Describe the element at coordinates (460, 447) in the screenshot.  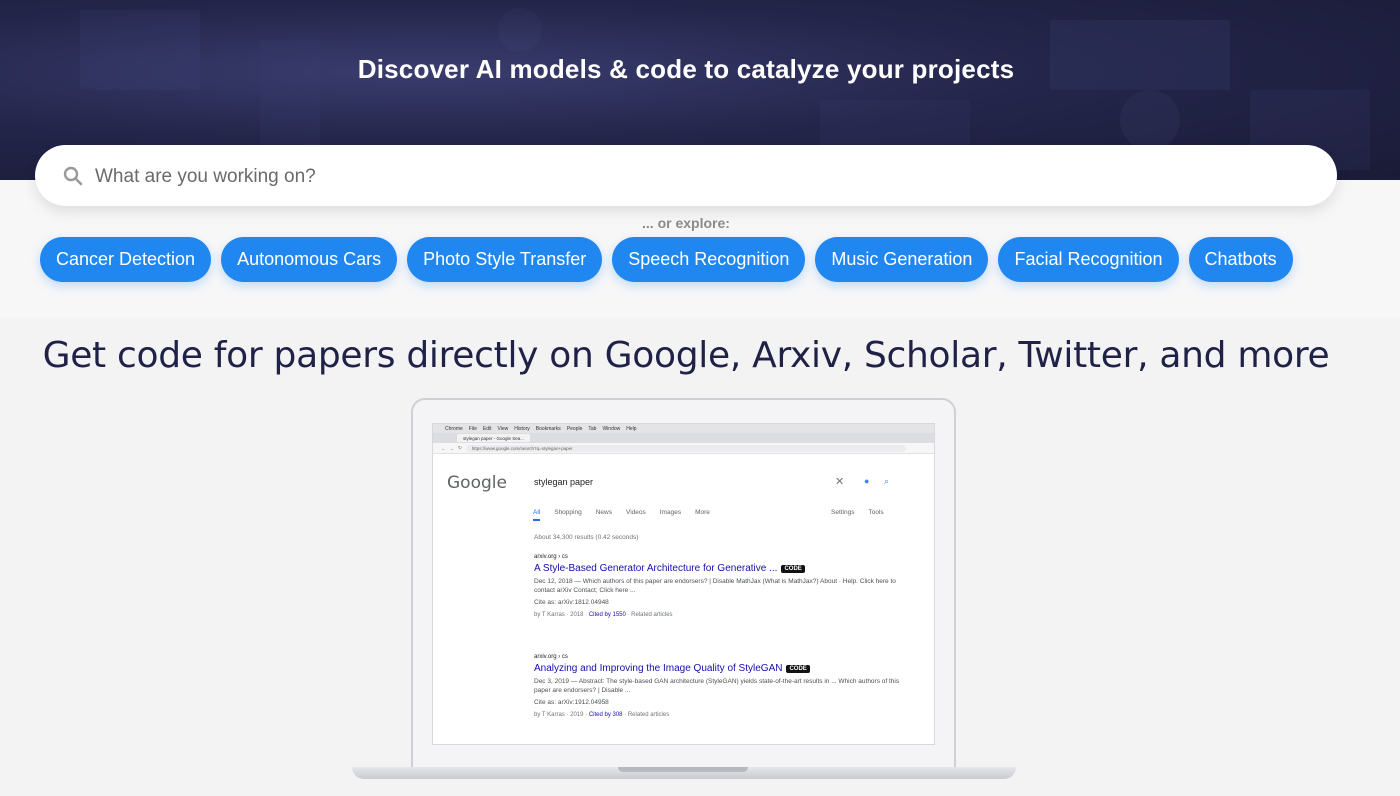
I see `reload-icon: ↻` at that location.